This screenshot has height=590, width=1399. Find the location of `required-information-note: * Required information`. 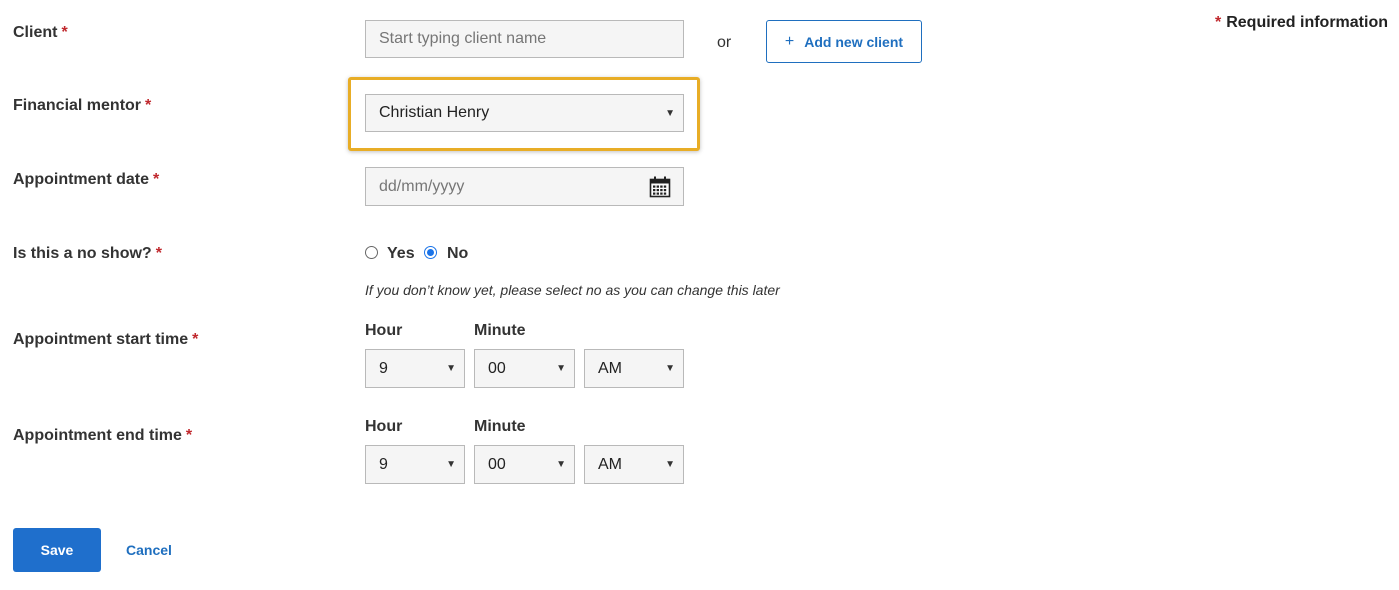

required-information-note: * Required information is located at coordinates (1301, 23).